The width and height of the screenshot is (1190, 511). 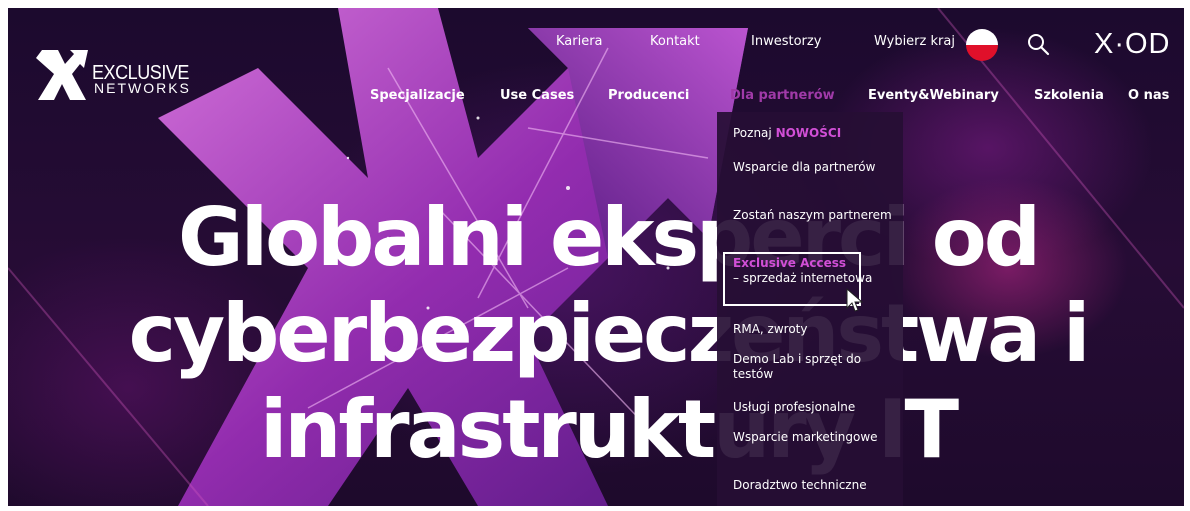 What do you see at coordinates (609, 237) in the screenshot?
I see `hero-title-line-1: Globalni eksperci od` at bounding box center [609, 237].